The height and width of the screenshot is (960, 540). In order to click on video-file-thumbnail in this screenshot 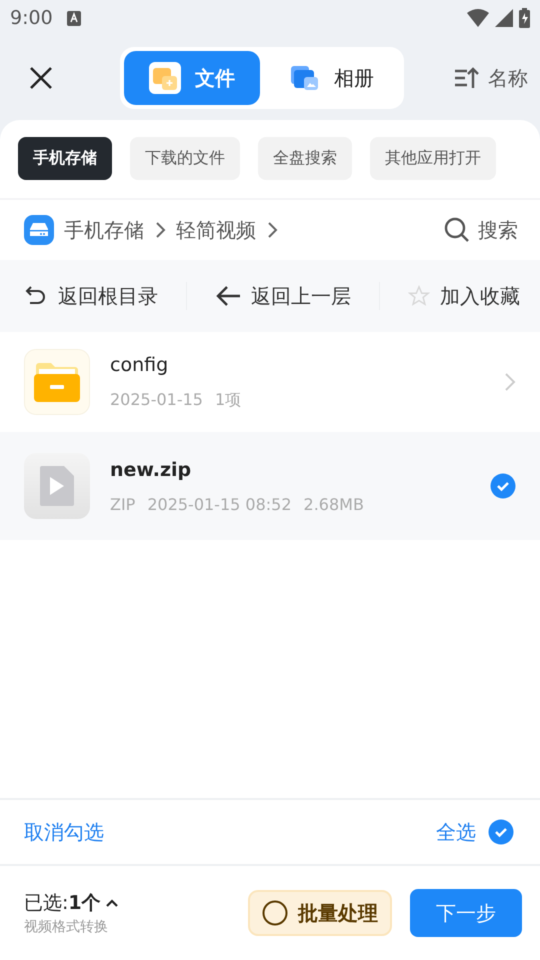, I will do `click(57, 486)`.